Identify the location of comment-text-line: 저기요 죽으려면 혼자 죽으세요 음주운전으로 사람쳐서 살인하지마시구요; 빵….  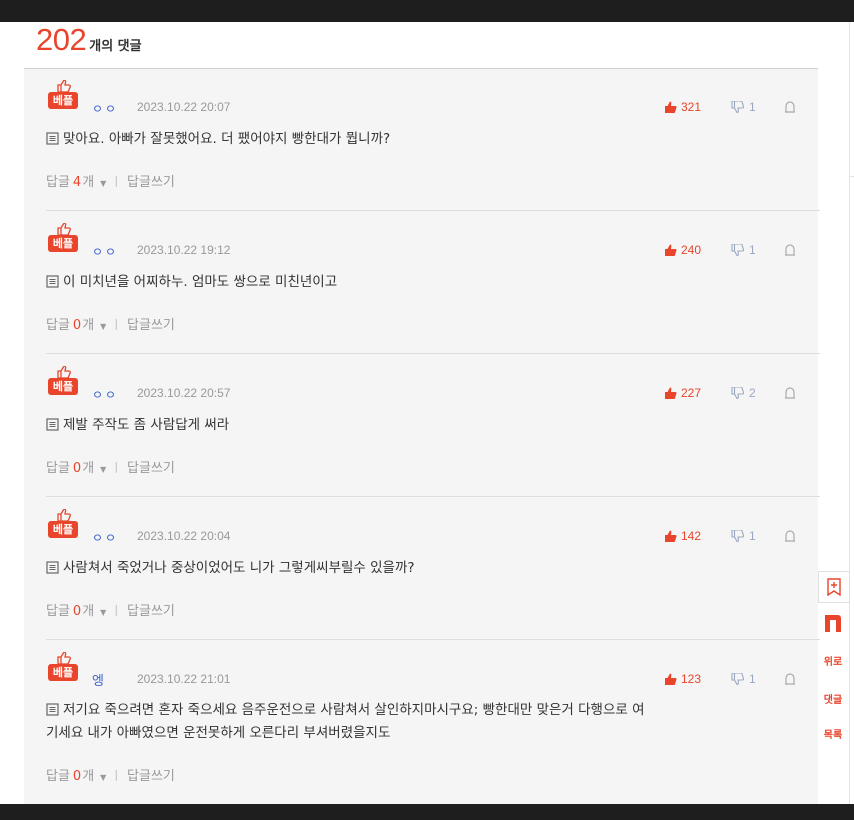
(354, 710).